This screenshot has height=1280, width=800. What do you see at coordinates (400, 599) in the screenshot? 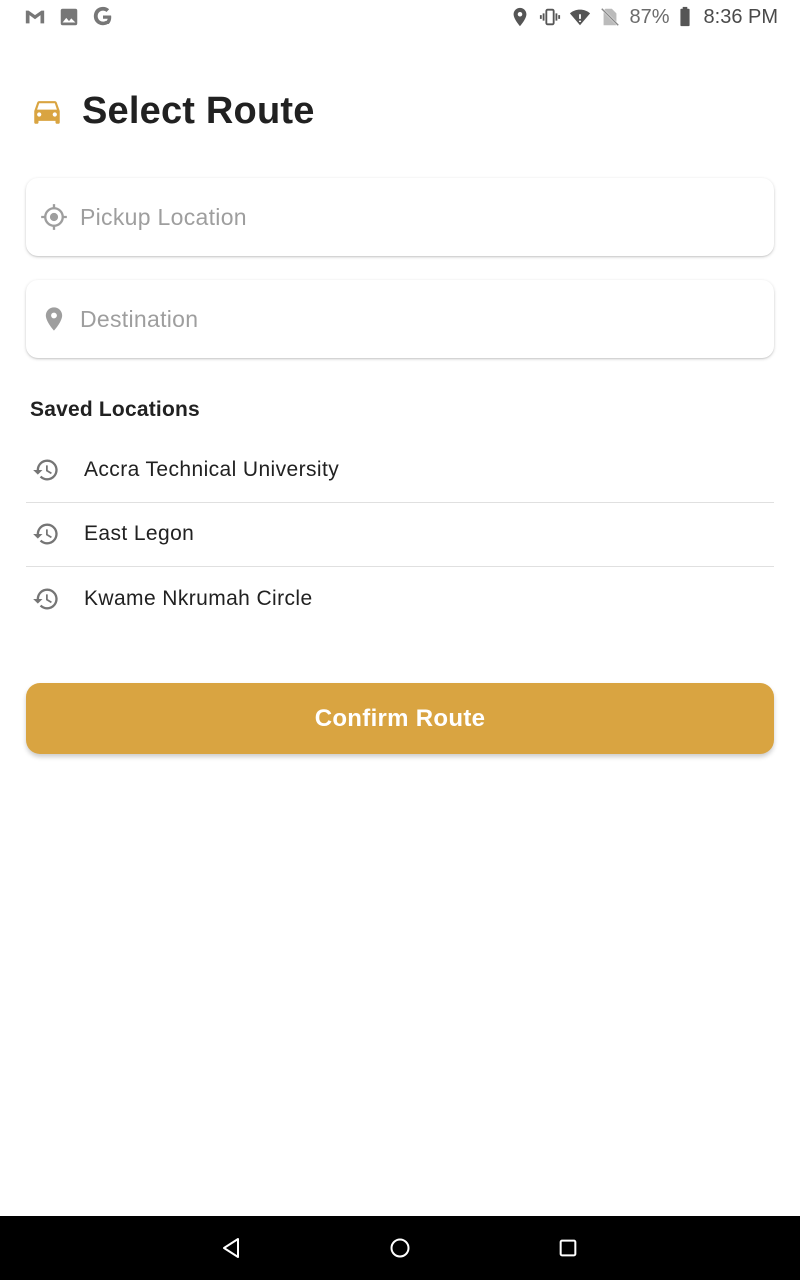
I see `saved-location-item: Kwame Nkrumah Circle` at bounding box center [400, 599].